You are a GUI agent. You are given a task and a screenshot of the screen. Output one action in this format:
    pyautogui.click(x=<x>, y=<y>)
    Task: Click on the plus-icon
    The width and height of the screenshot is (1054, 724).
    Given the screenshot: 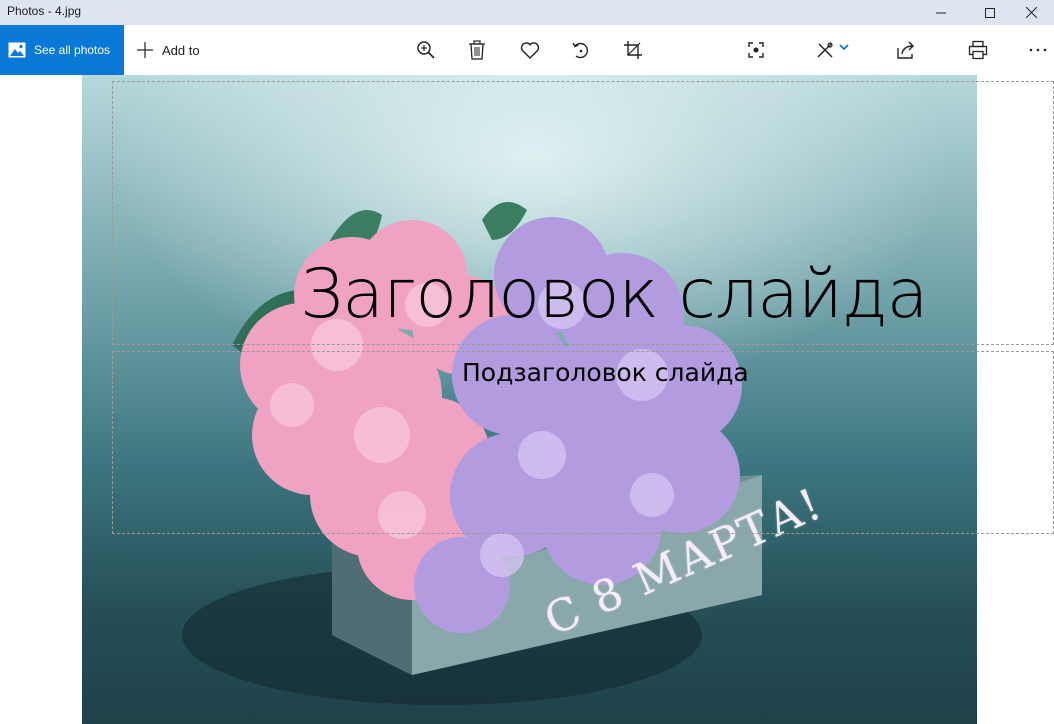 What is the action you would take?
    pyautogui.click(x=145, y=50)
    